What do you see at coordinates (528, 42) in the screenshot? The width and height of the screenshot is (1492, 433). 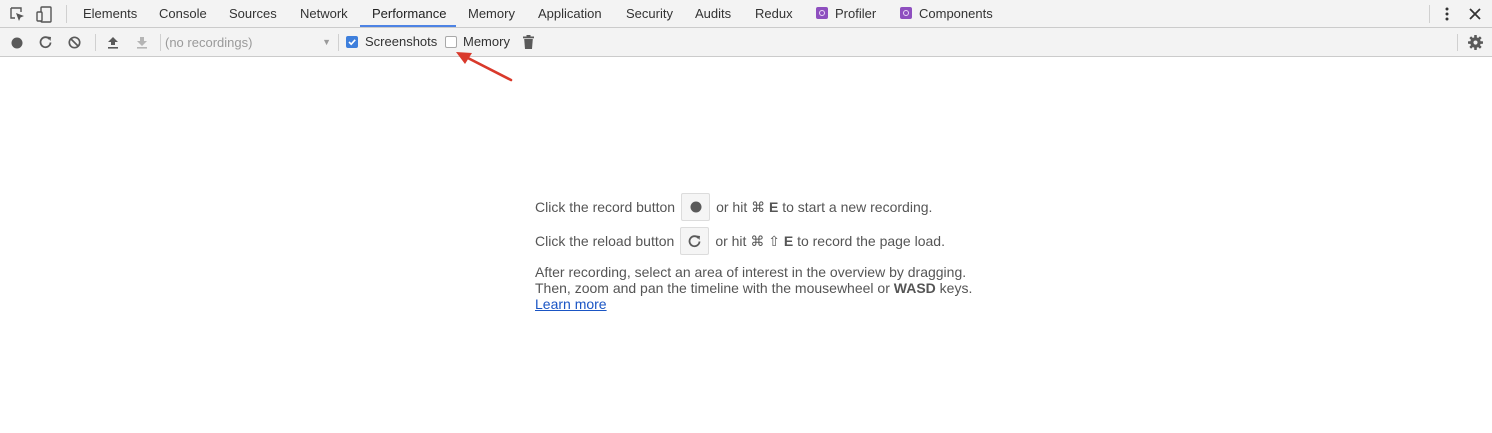 I see `garbage-collect-icon` at bounding box center [528, 42].